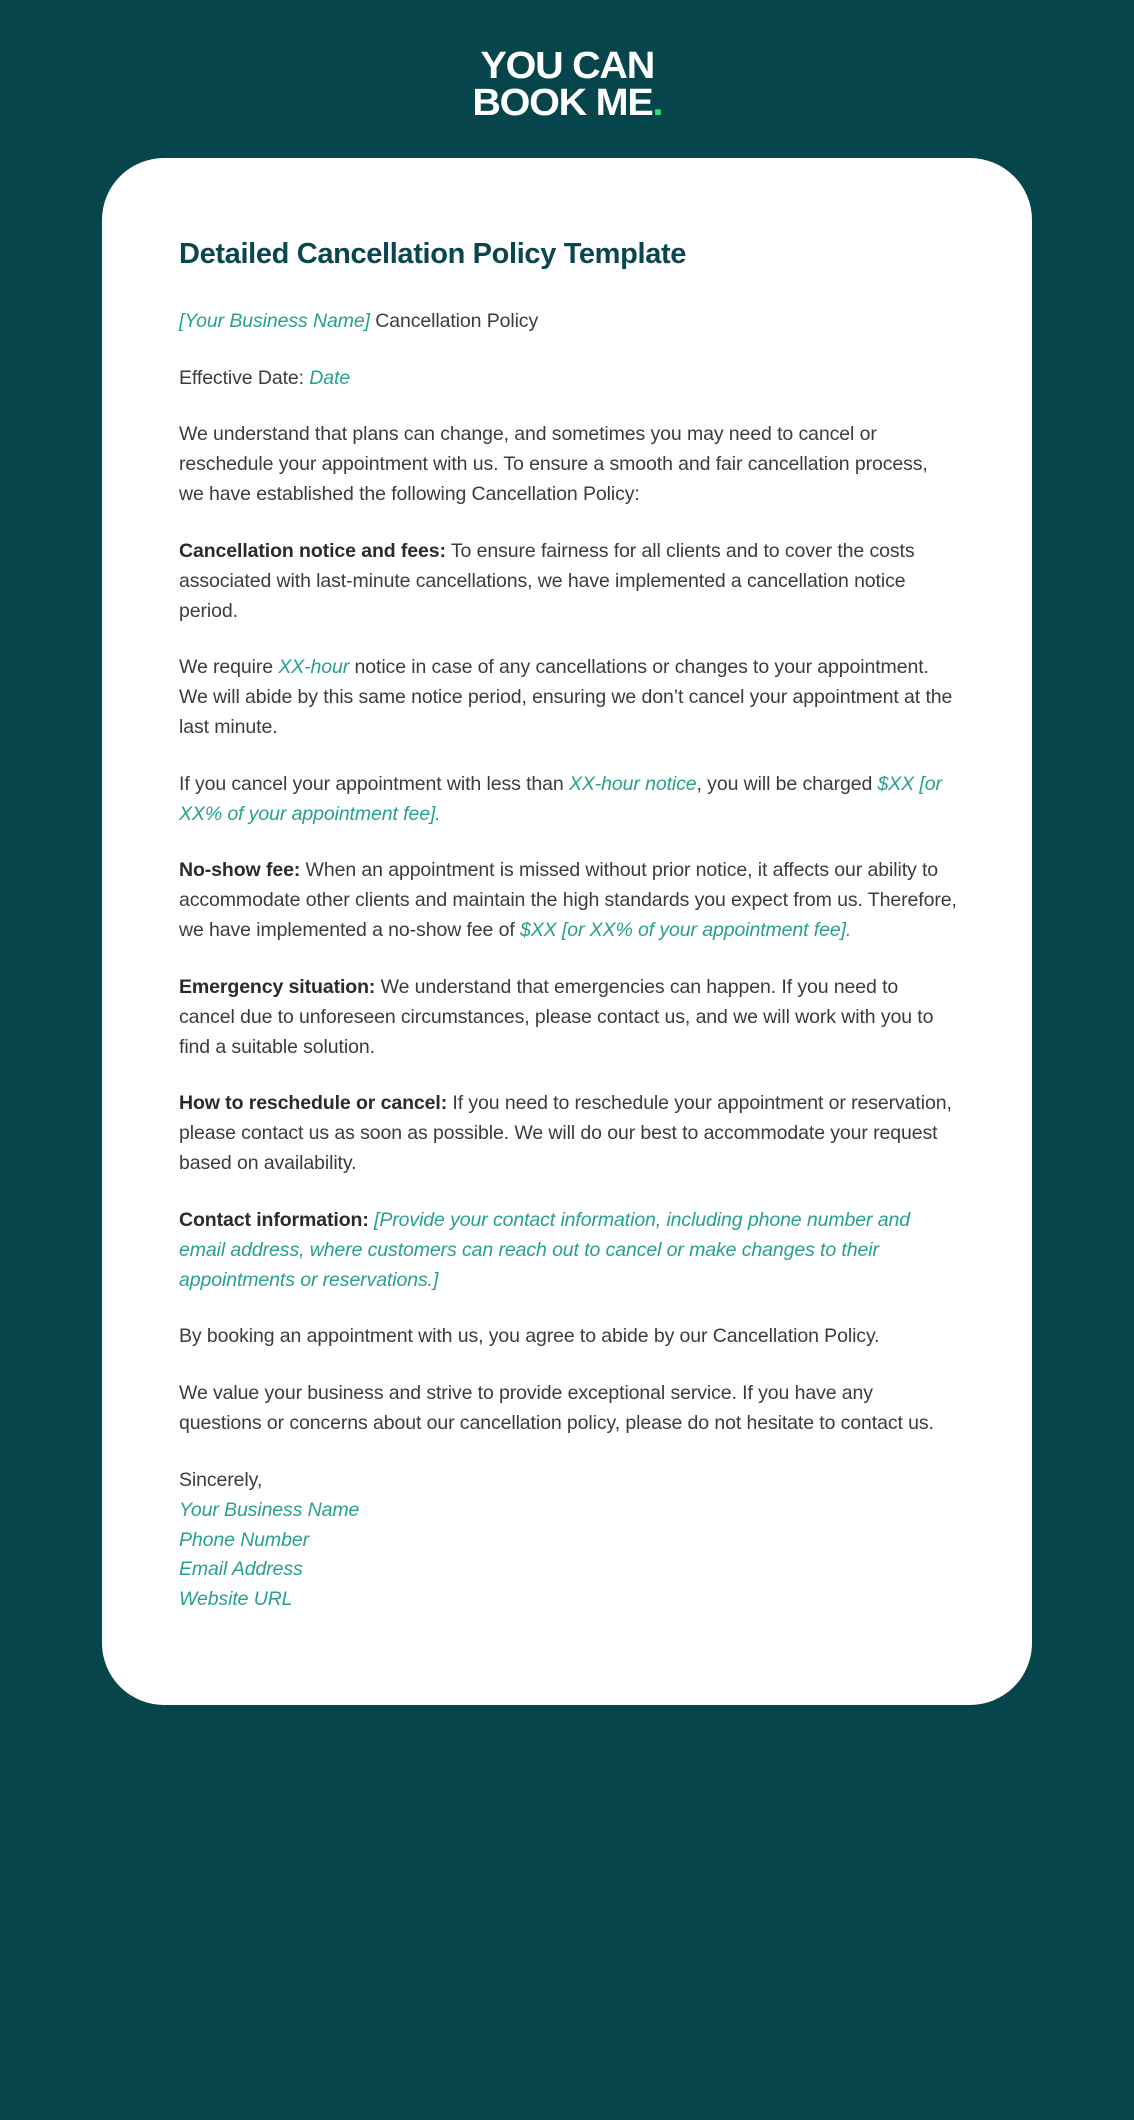 The image size is (1134, 2120). I want to click on logo-line-one: YOU CAN, so click(567, 66).